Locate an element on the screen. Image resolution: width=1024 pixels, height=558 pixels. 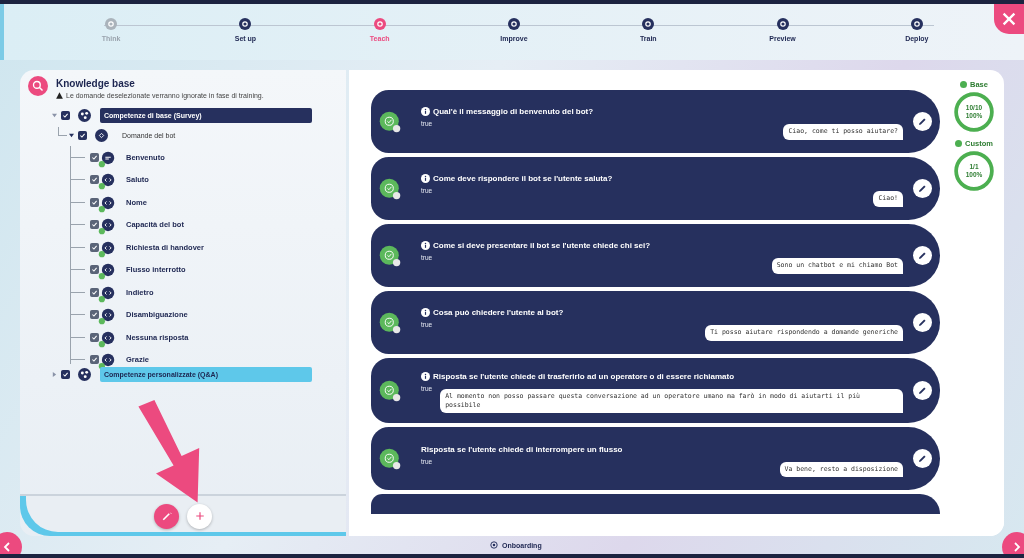
question-text: Risposta se l'utente chiede di trasferirlo ad un operatore o di essere richiamato is located at coordinates (584, 376).